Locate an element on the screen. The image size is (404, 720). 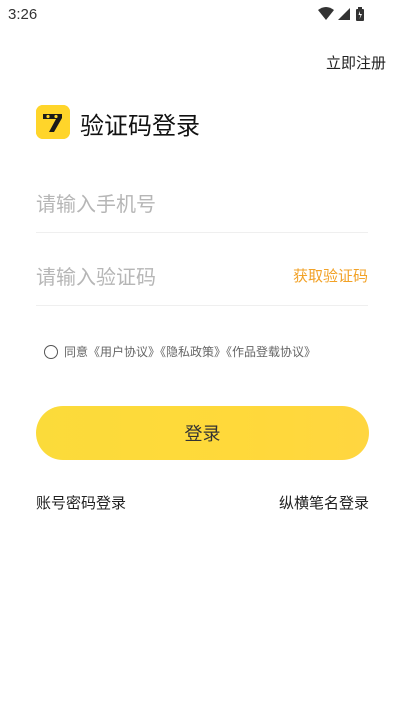
agree-radio is located at coordinates (51, 351).